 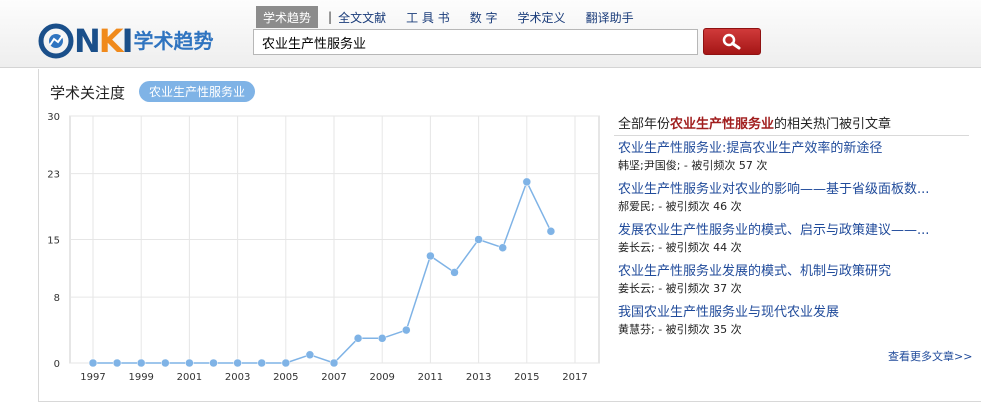 I want to click on keyword-tag: 农业生产性服务业, so click(x=197, y=91).